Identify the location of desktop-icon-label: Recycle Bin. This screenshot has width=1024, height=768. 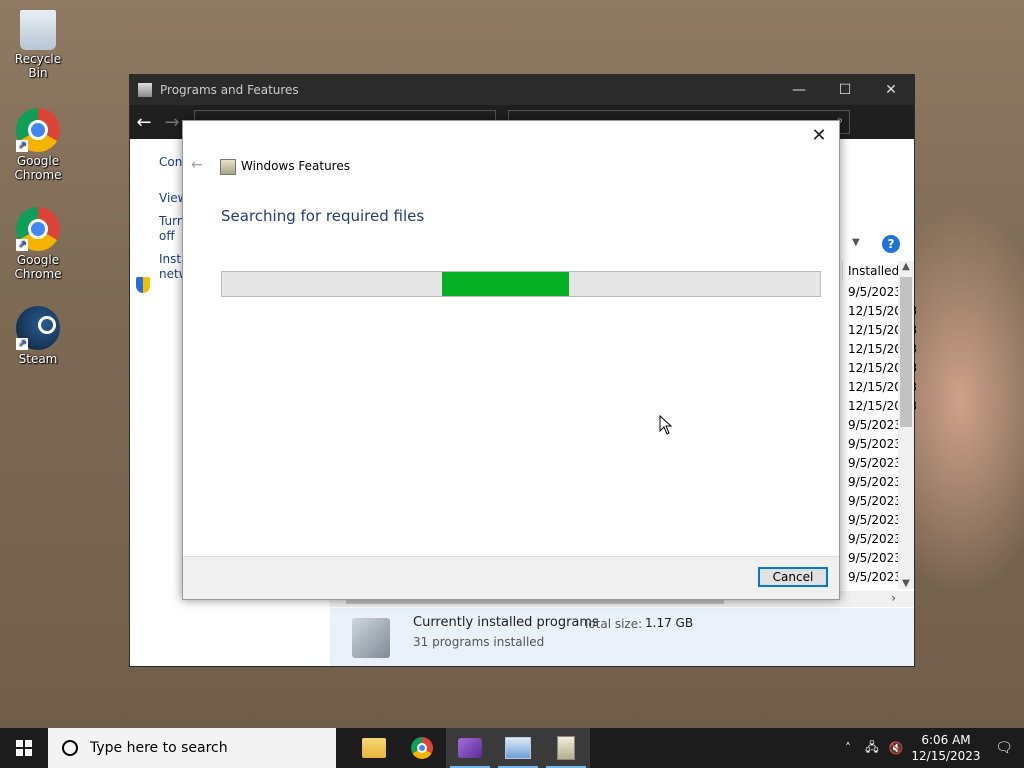
(38, 66).